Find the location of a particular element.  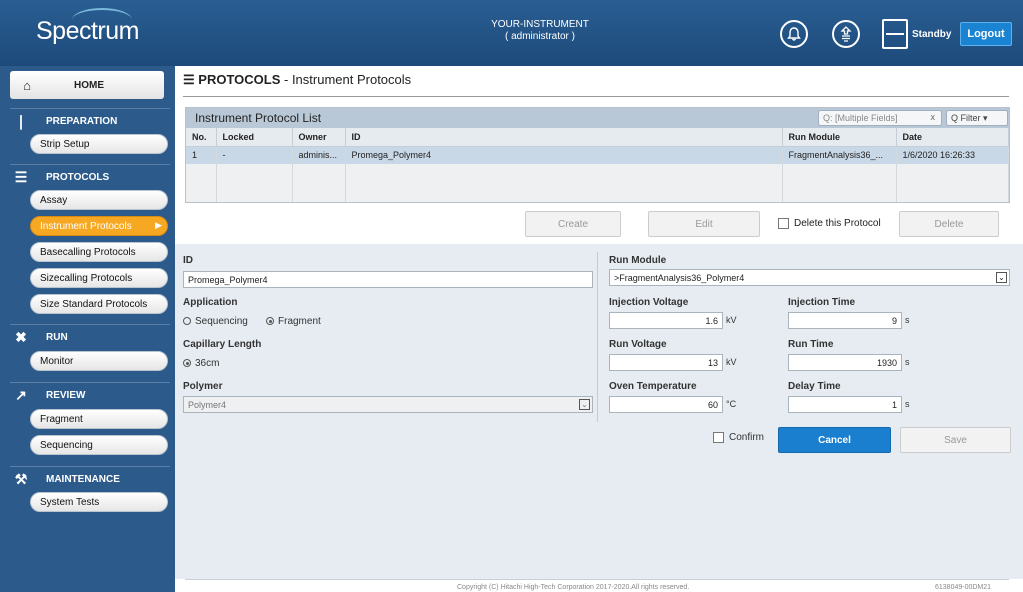

sidebar-item-monitor: Monitor is located at coordinates (99, 361).